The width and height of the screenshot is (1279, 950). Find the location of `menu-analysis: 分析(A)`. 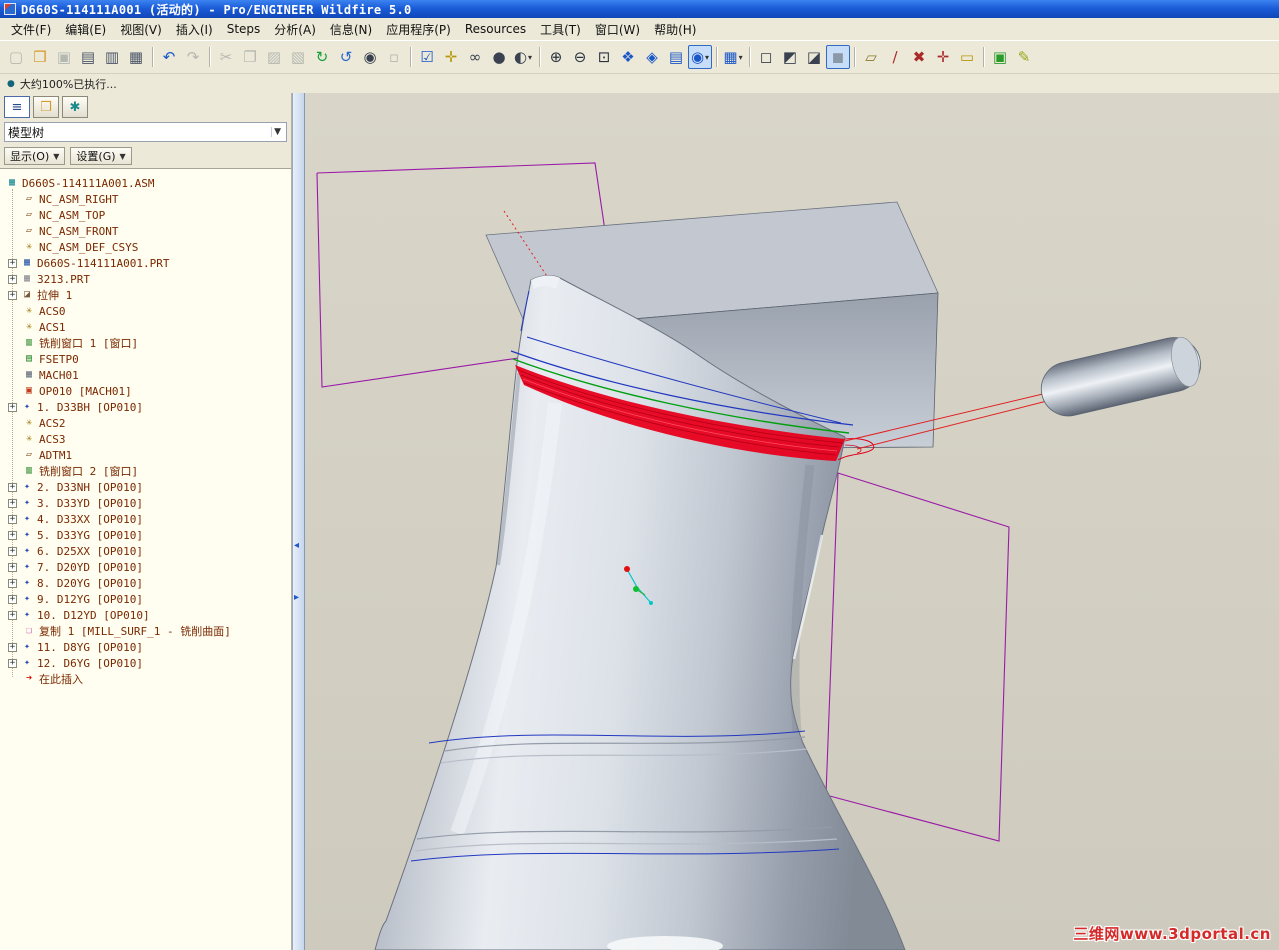

menu-analysis: 分析(A) is located at coordinates (295, 29).